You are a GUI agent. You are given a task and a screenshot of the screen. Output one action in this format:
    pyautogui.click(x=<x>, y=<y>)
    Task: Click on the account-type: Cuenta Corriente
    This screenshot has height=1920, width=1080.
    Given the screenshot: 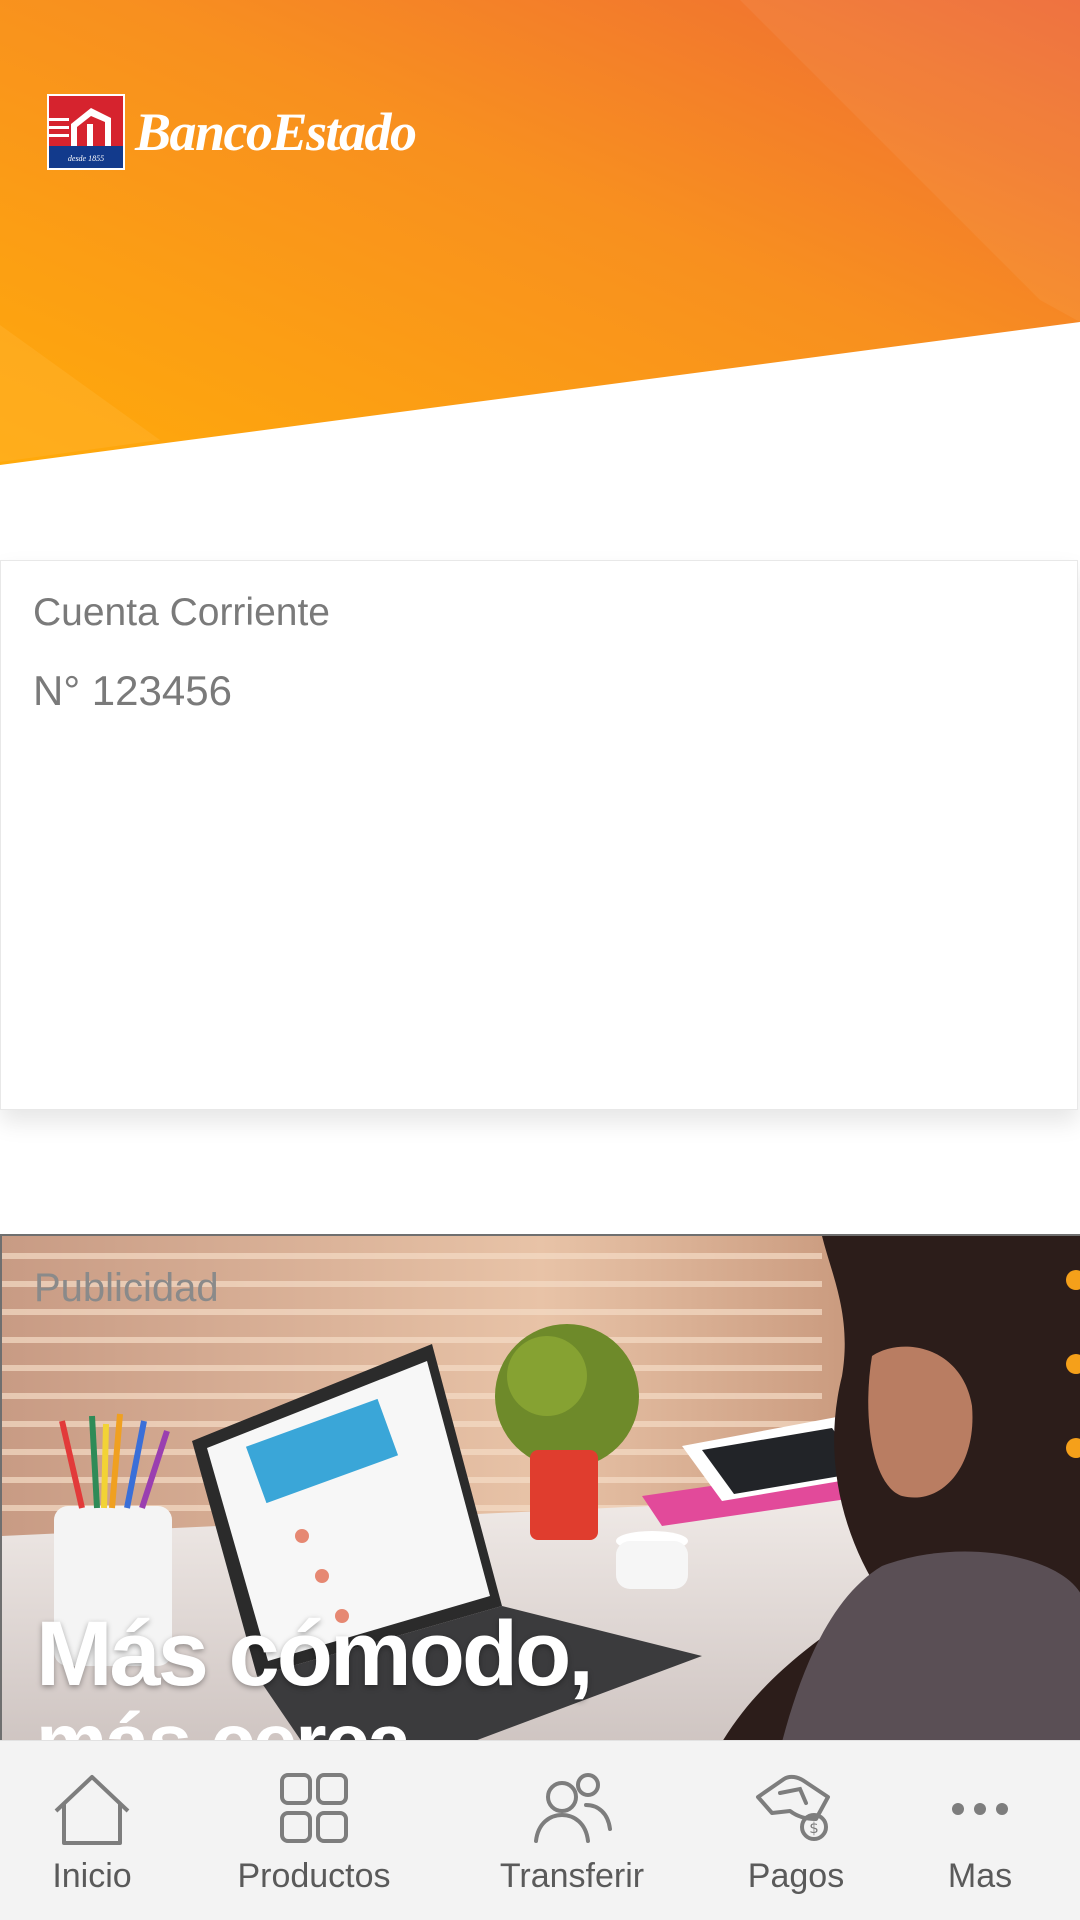 What is the action you would take?
    pyautogui.click(x=181, y=612)
    